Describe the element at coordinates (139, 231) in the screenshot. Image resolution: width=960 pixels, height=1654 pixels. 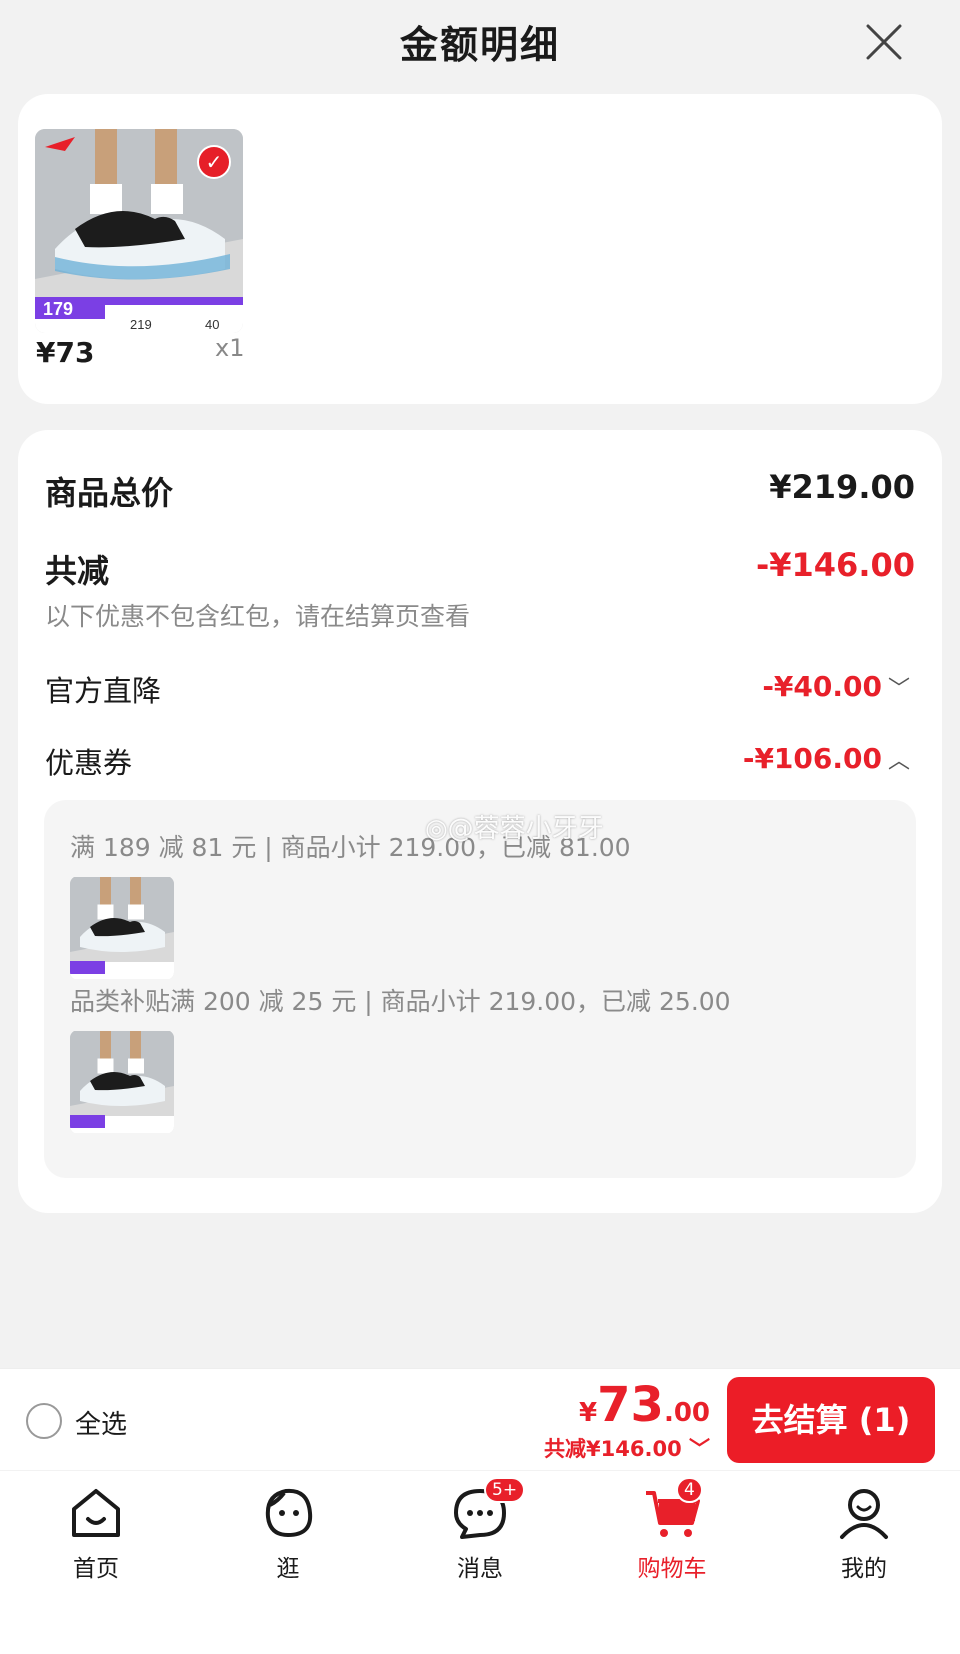
I see `product-thumbnail: 179 219 40 ✓` at that location.